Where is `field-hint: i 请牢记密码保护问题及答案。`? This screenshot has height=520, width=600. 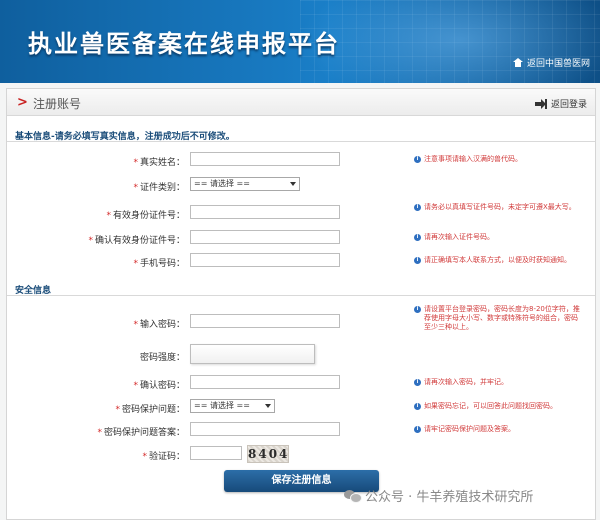
field-hint: i 请牢记密码保护问题及答案。 is located at coordinates (499, 429).